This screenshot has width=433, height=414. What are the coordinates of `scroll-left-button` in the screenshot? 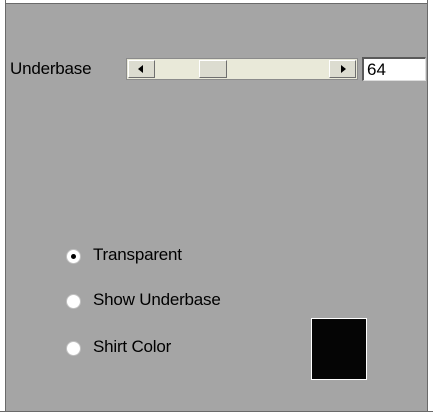 It's located at (141, 69).